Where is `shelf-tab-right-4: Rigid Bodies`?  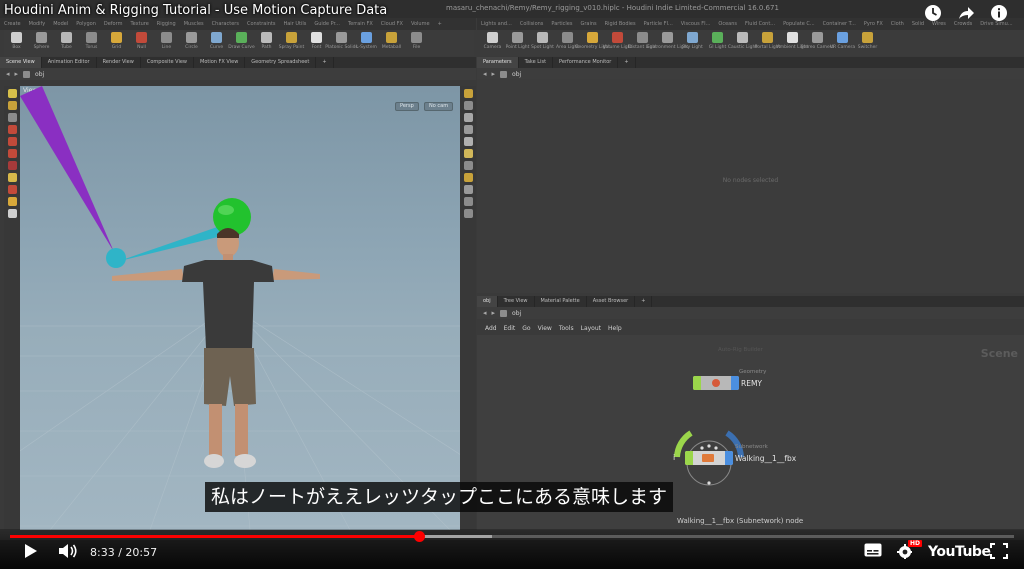
shelf-tab-right-4: Rigid Bodies is located at coordinates (620, 24).